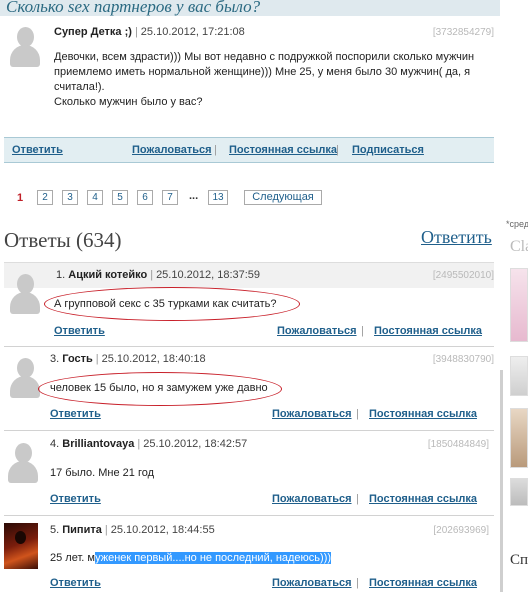 The image size is (528, 592). What do you see at coordinates (283, 197) in the screenshot?
I see `next-page-button: Следующая` at bounding box center [283, 197].